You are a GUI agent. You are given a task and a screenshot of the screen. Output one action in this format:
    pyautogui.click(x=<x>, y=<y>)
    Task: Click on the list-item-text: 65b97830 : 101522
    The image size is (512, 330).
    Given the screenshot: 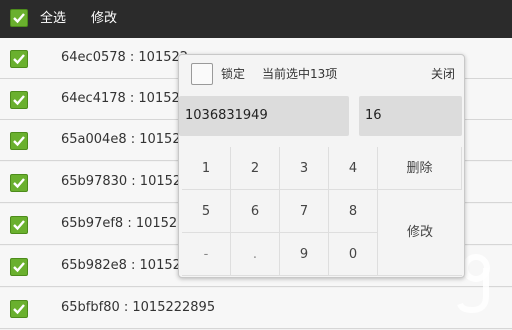 What is the action you would take?
    pyautogui.click(x=125, y=181)
    